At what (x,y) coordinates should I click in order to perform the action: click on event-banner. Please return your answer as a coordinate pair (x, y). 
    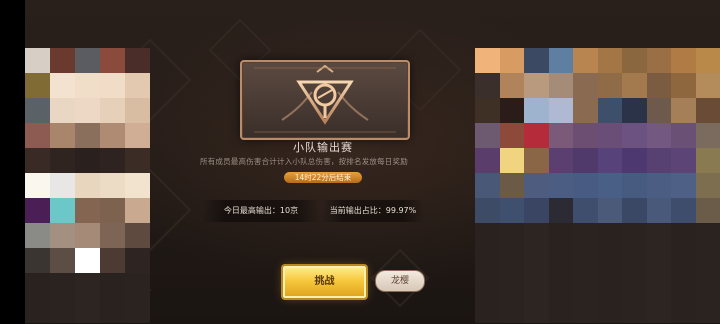
    Looking at the image, I should click on (325, 100).